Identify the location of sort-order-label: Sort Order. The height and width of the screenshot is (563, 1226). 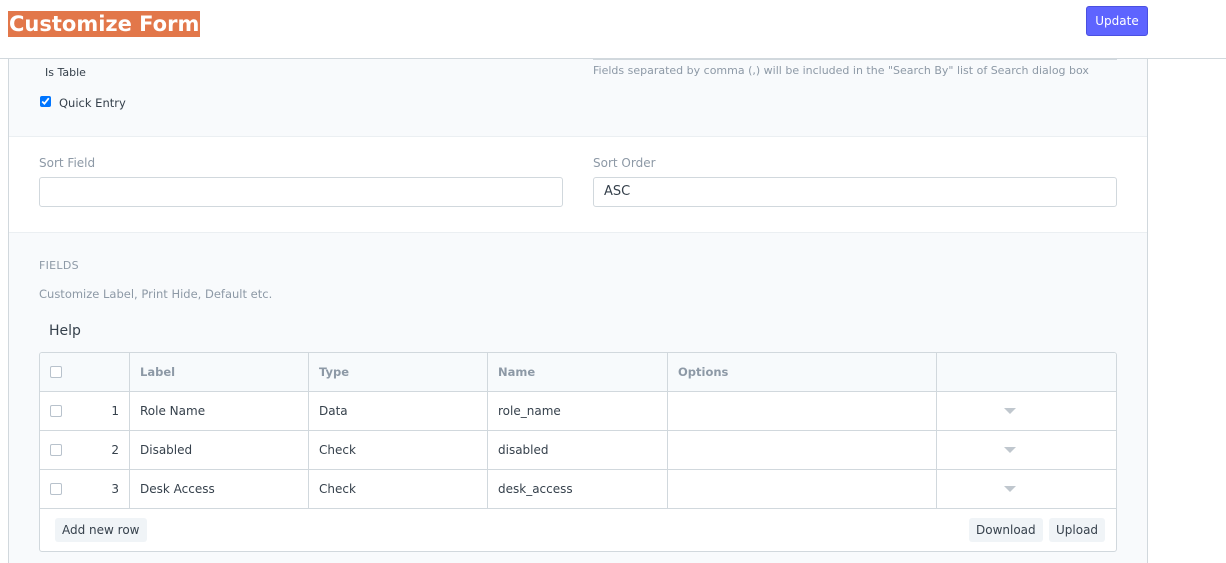
(624, 163).